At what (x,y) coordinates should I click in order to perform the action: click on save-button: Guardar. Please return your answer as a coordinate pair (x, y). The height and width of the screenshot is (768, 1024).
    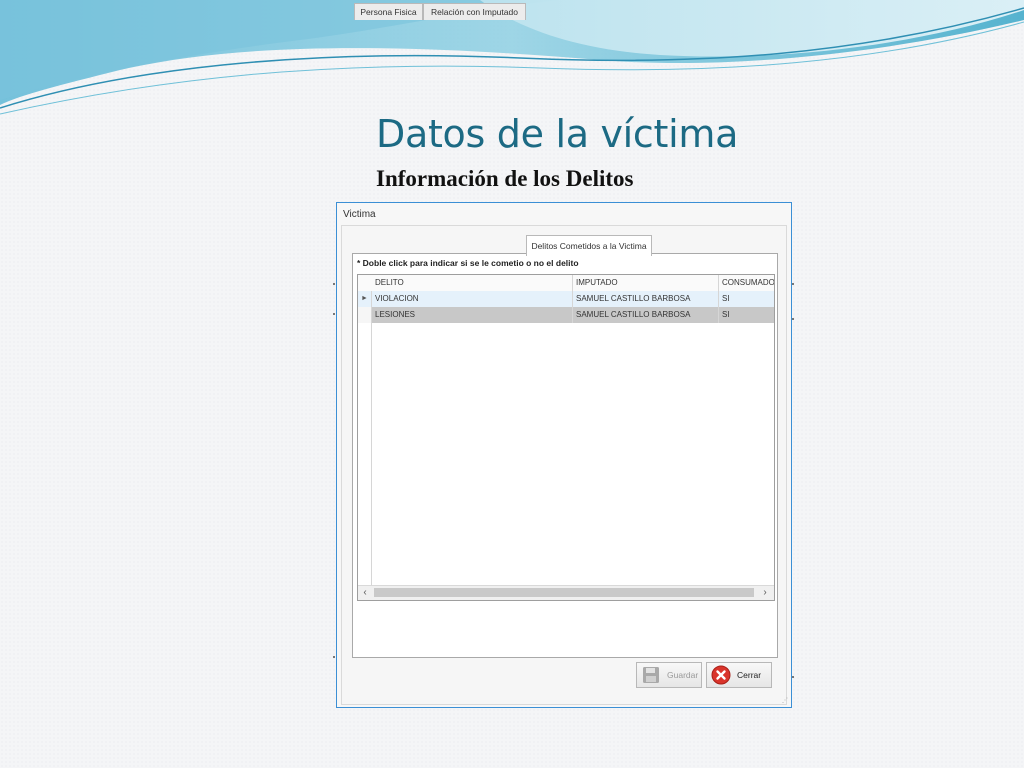
    Looking at the image, I should click on (669, 675).